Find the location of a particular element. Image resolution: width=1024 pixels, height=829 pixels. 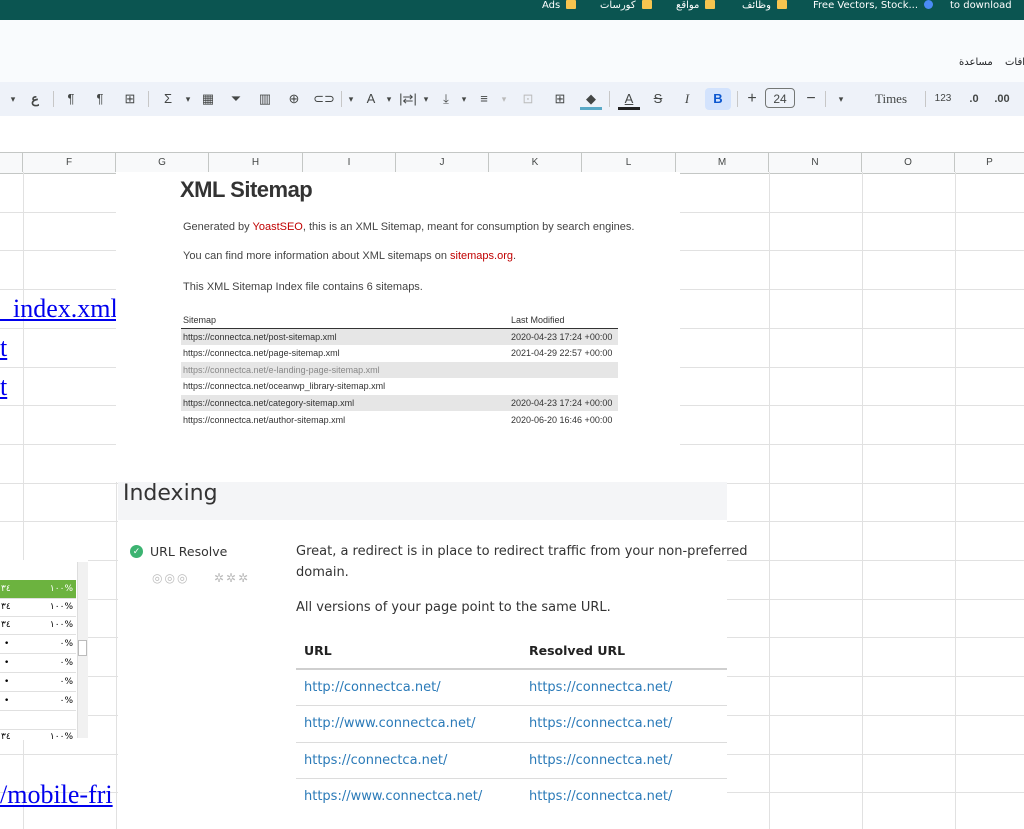

column-header-E is located at coordinates (11, 162).